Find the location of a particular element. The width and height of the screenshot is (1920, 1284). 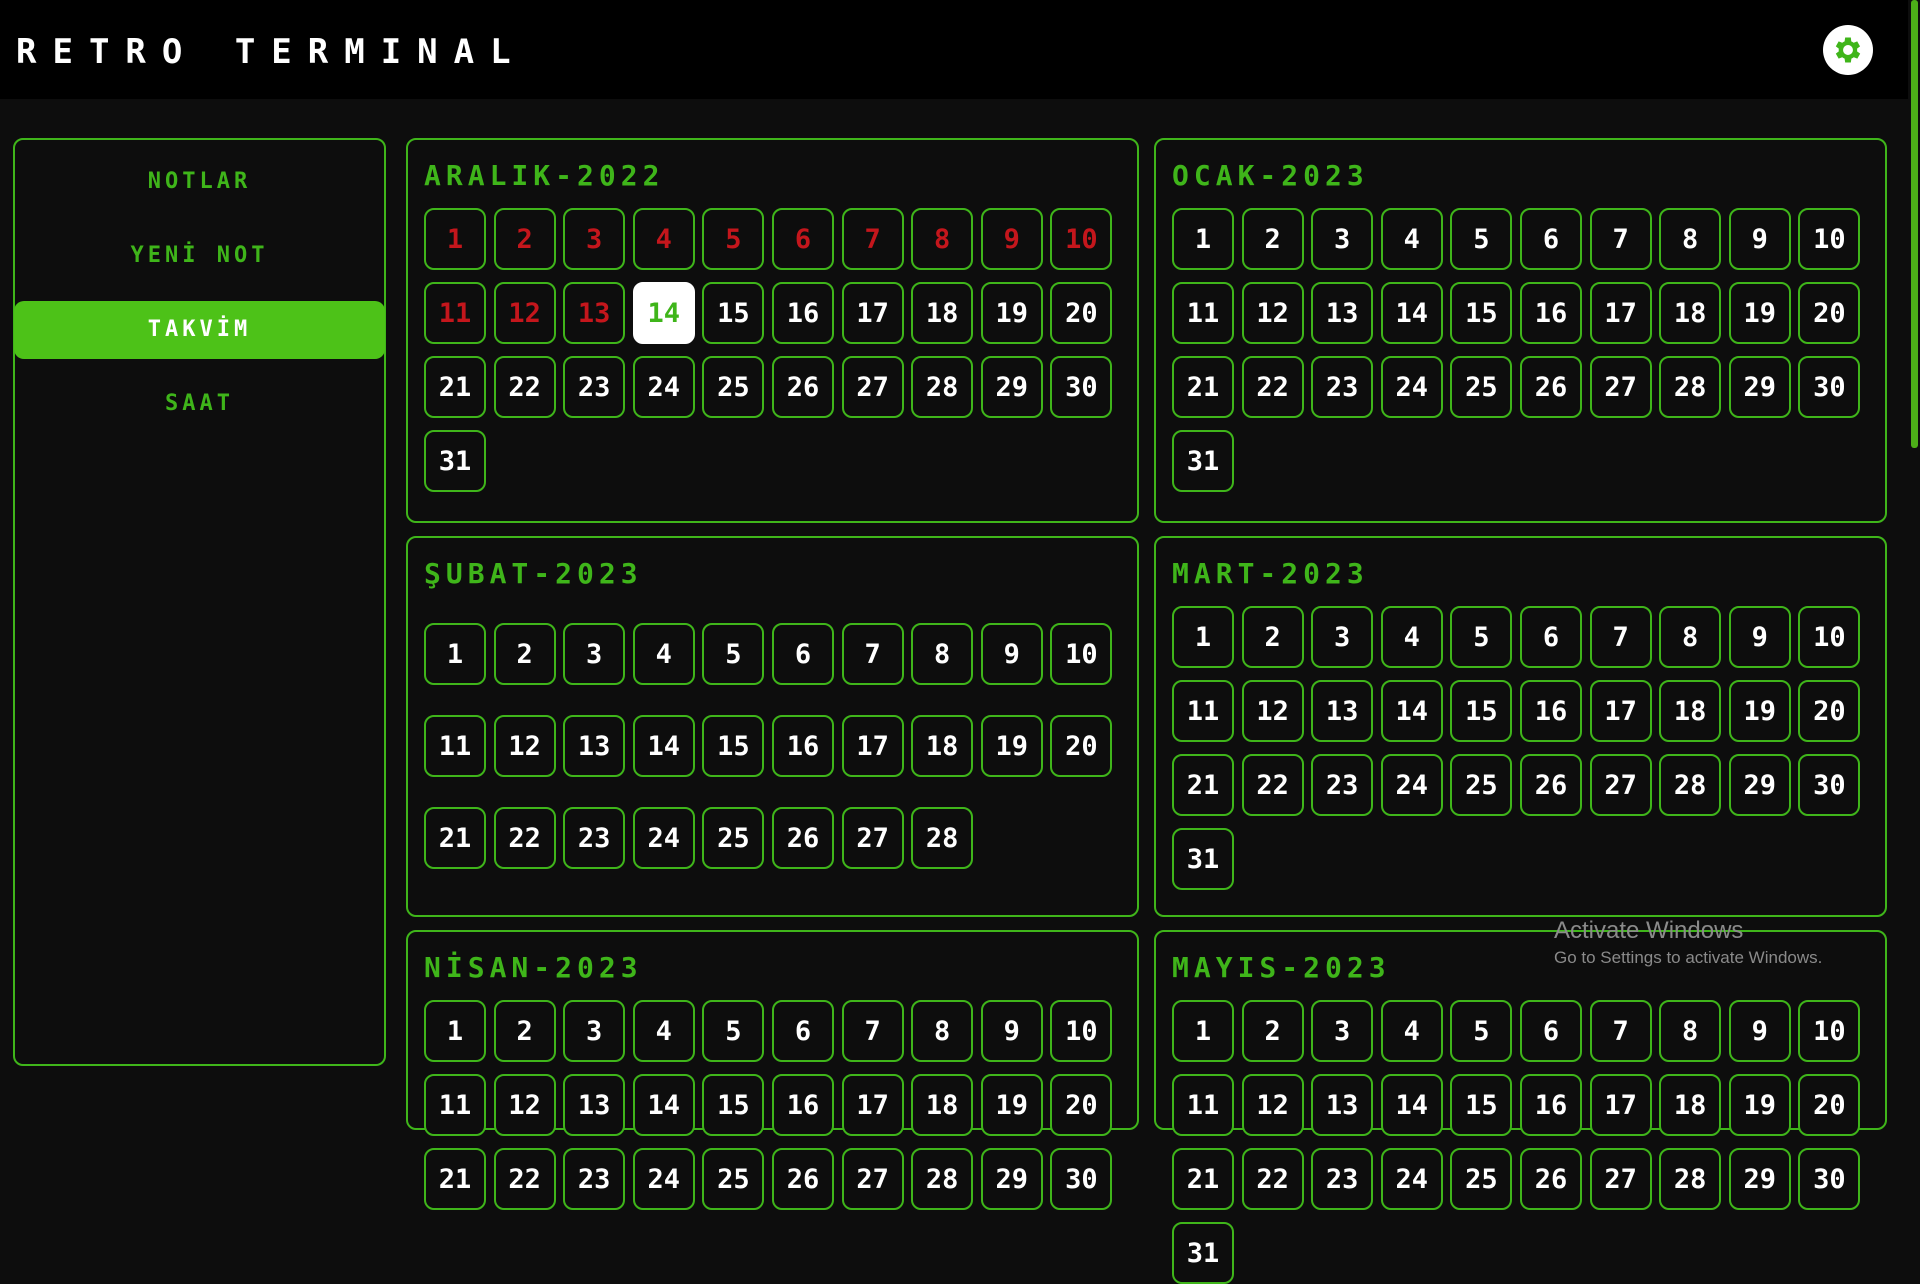

calendar-day: 14 is located at coordinates (1411, 711).